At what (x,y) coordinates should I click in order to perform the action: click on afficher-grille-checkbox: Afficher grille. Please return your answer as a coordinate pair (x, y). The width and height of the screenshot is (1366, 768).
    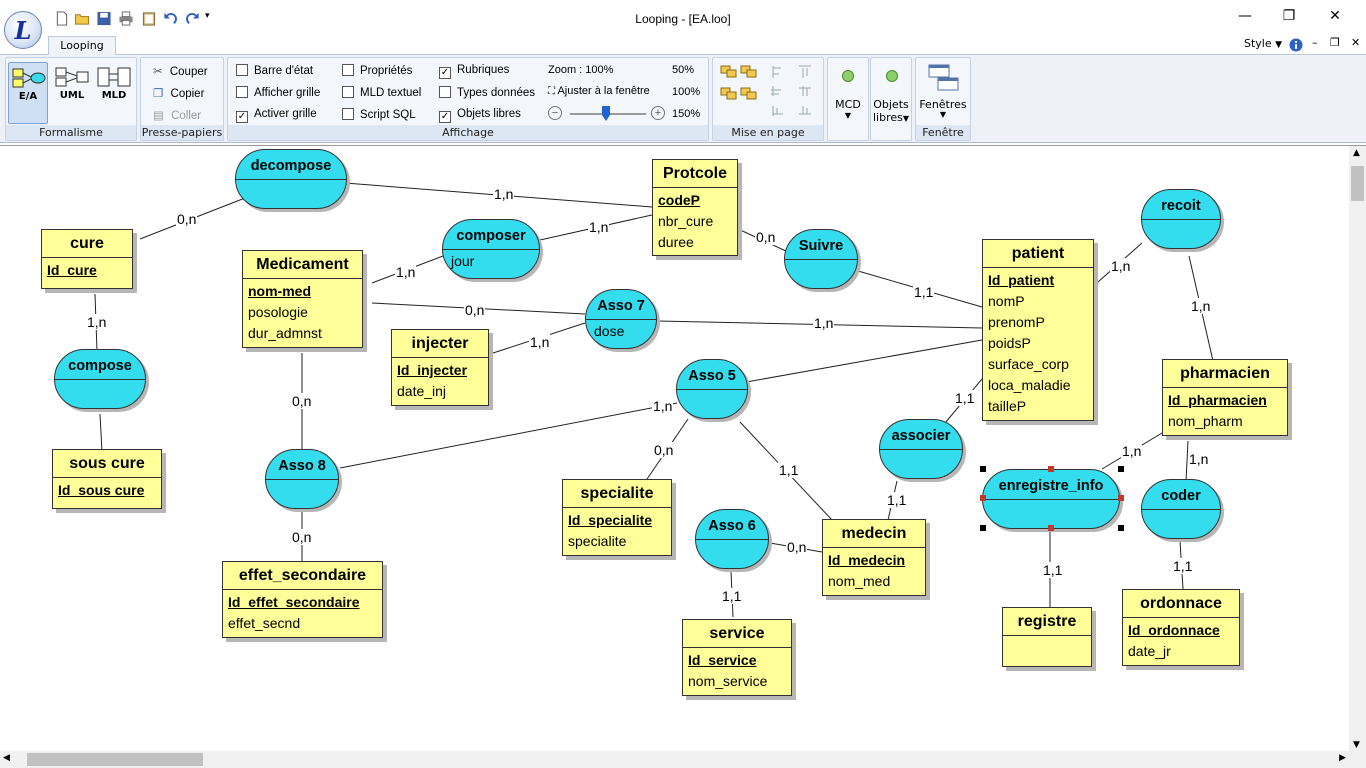
    Looking at the image, I should click on (278, 92).